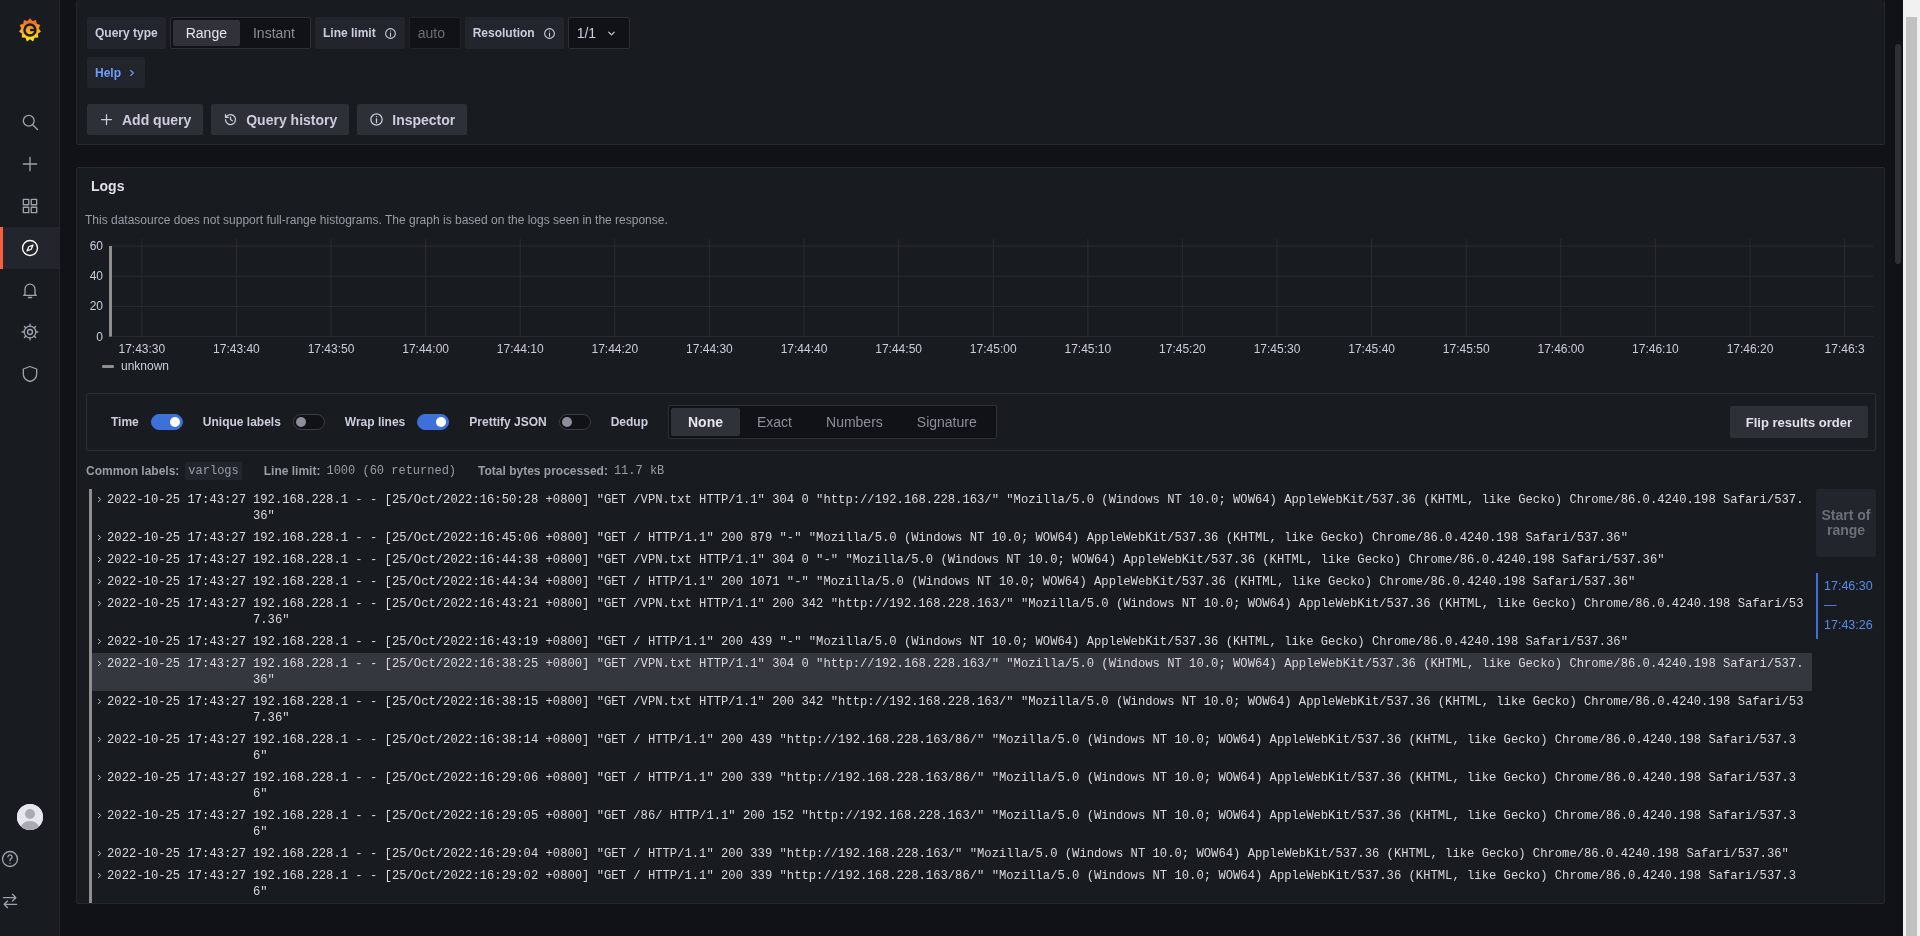  What do you see at coordinates (273, 33) in the screenshot?
I see `query-type-option: Instant` at bounding box center [273, 33].